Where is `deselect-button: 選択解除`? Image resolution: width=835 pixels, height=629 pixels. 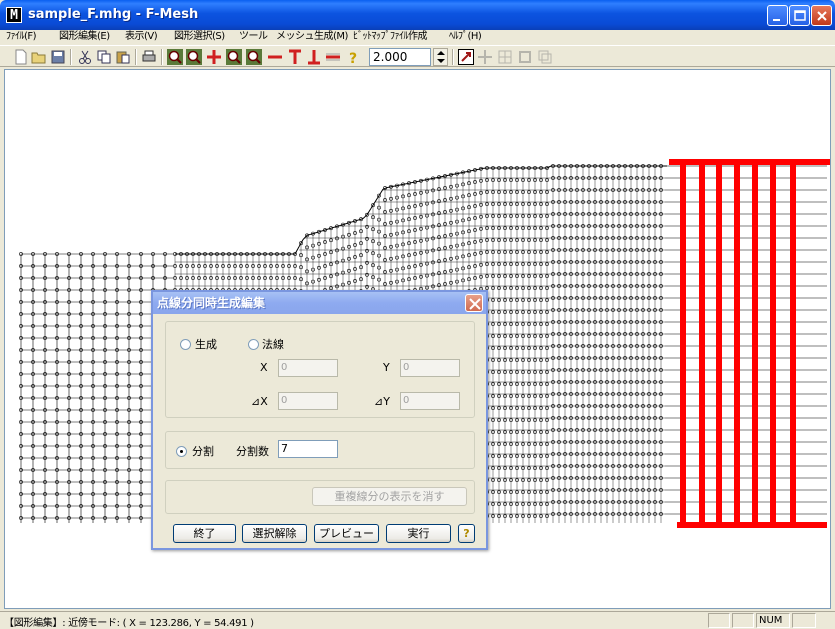
deselect-button: 選択解除 is located at coordinates (274, 533).